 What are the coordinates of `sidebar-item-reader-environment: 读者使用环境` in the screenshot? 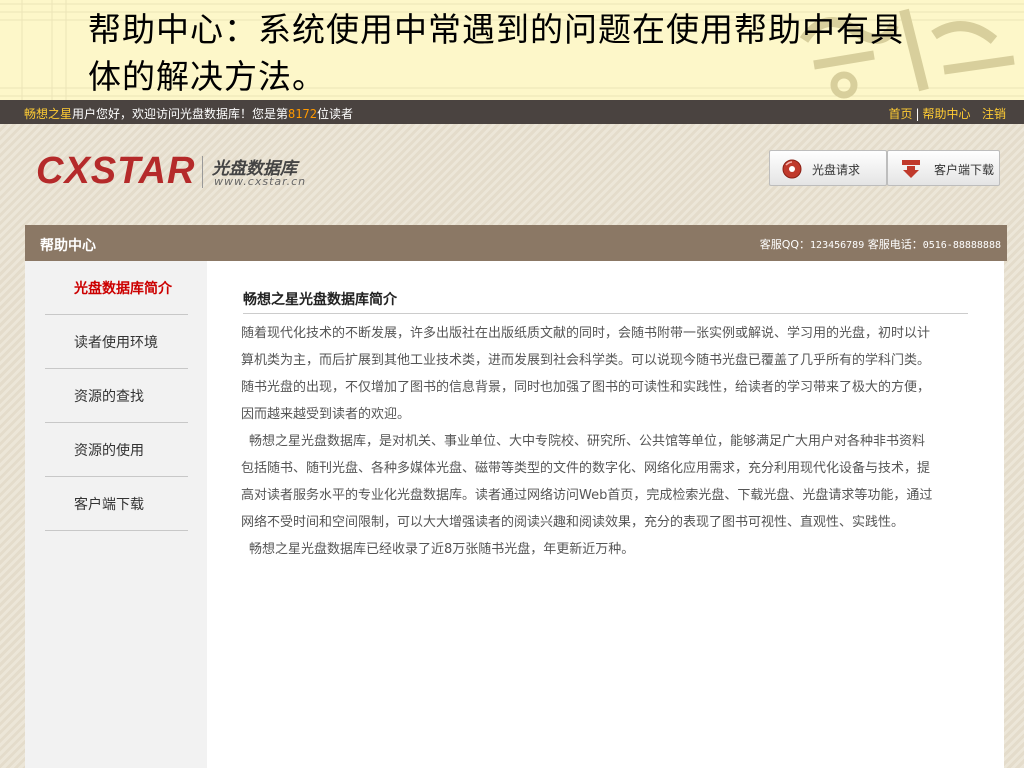 It's located at (116, 342).